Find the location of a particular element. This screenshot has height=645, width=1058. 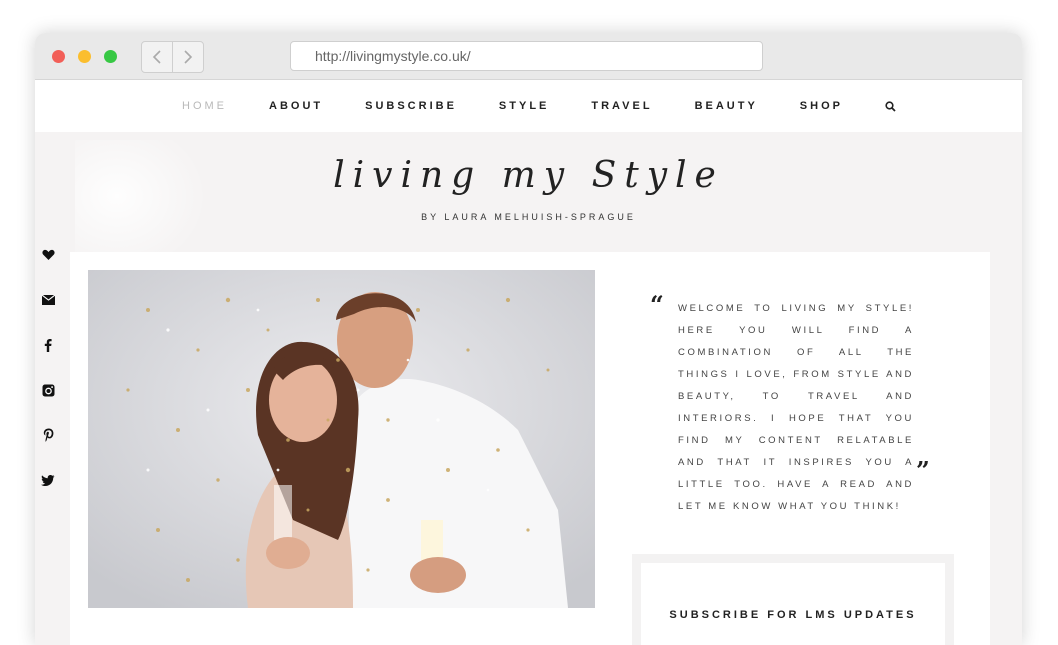

close-quote-icon: ” is located at coordinates (923, 470).